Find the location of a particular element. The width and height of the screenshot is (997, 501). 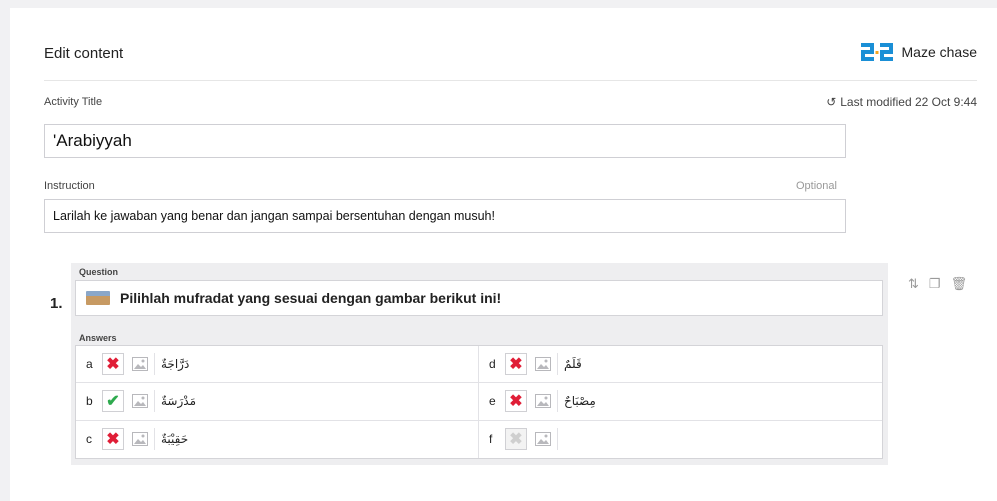

correct-toggle-icon: ✔ is located at coordinates (113, 401).